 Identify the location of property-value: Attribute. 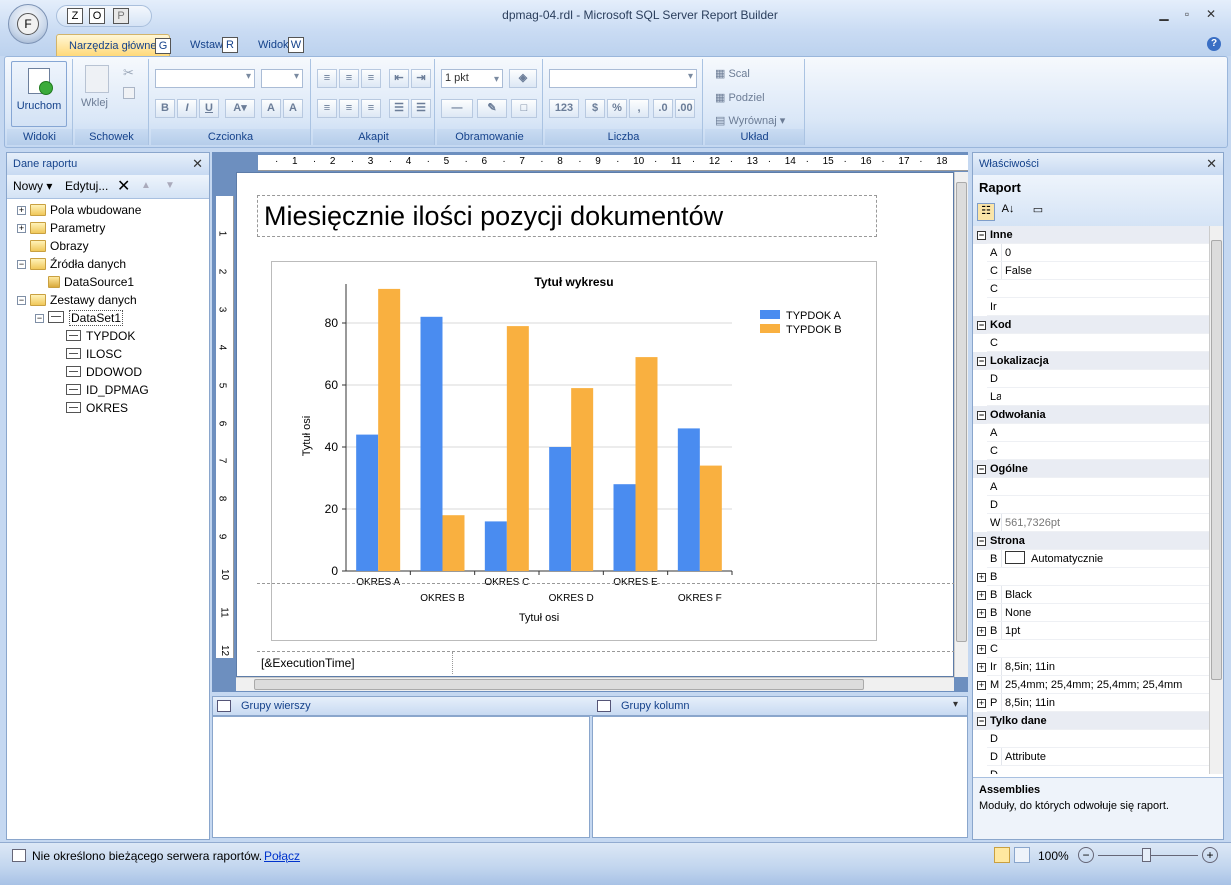
(1105, 757).